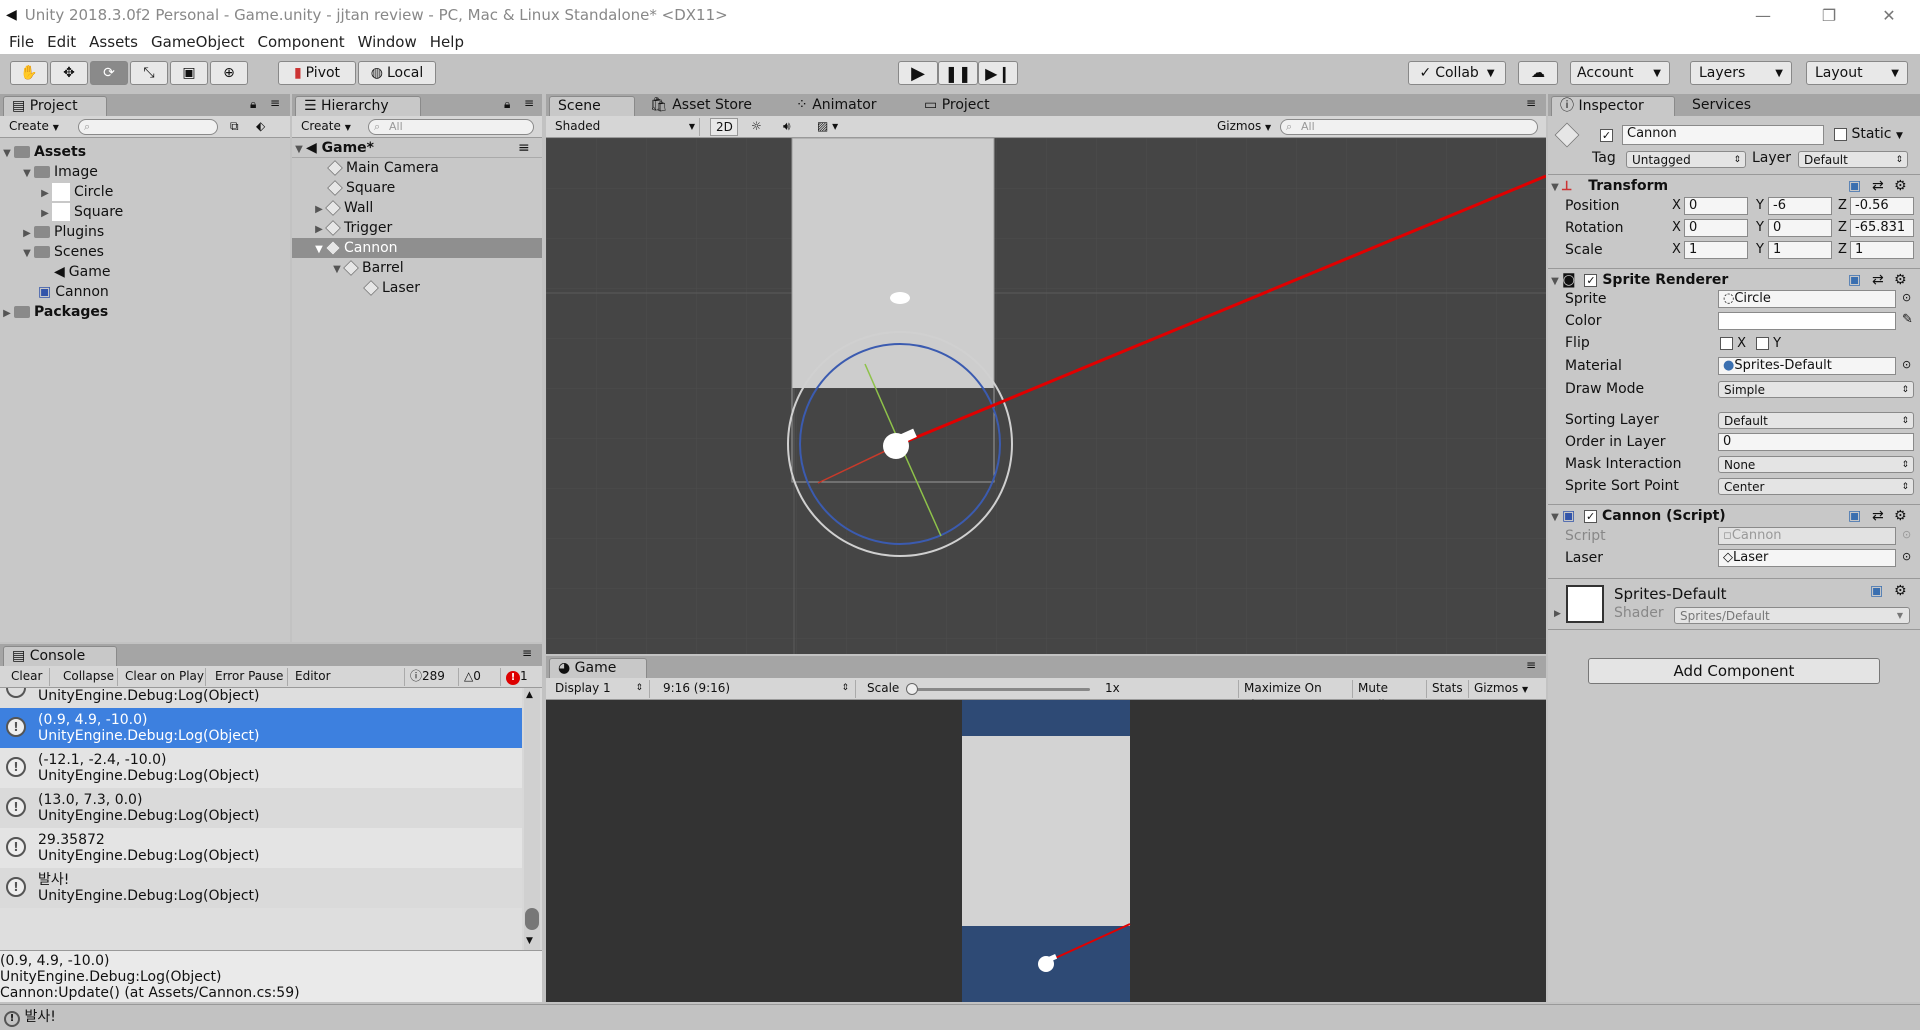 This screenshot has width=1920, height=1030. I want to click on flip-x-toggle: X, so click(1733, 343).